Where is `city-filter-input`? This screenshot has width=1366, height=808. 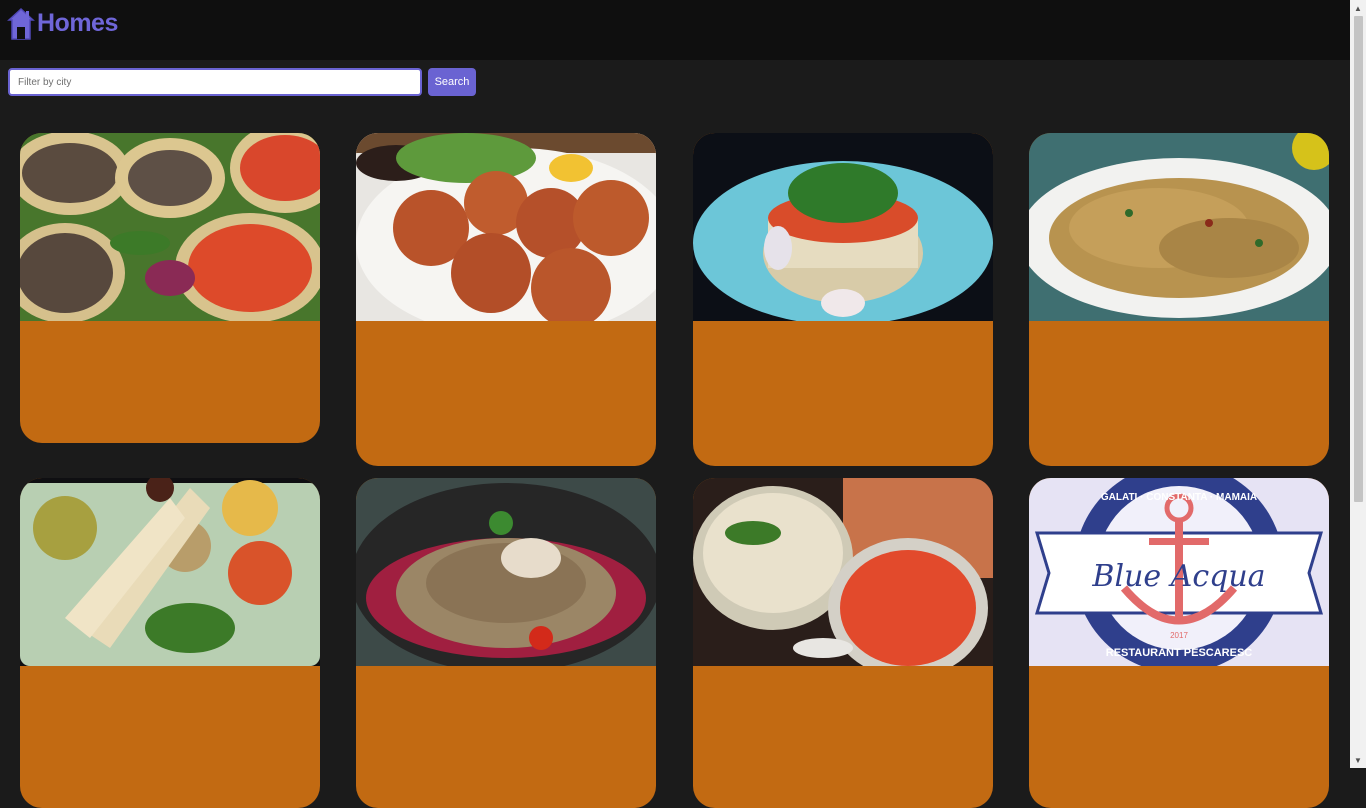
city-filter-input is located at coordinates (215, 82).